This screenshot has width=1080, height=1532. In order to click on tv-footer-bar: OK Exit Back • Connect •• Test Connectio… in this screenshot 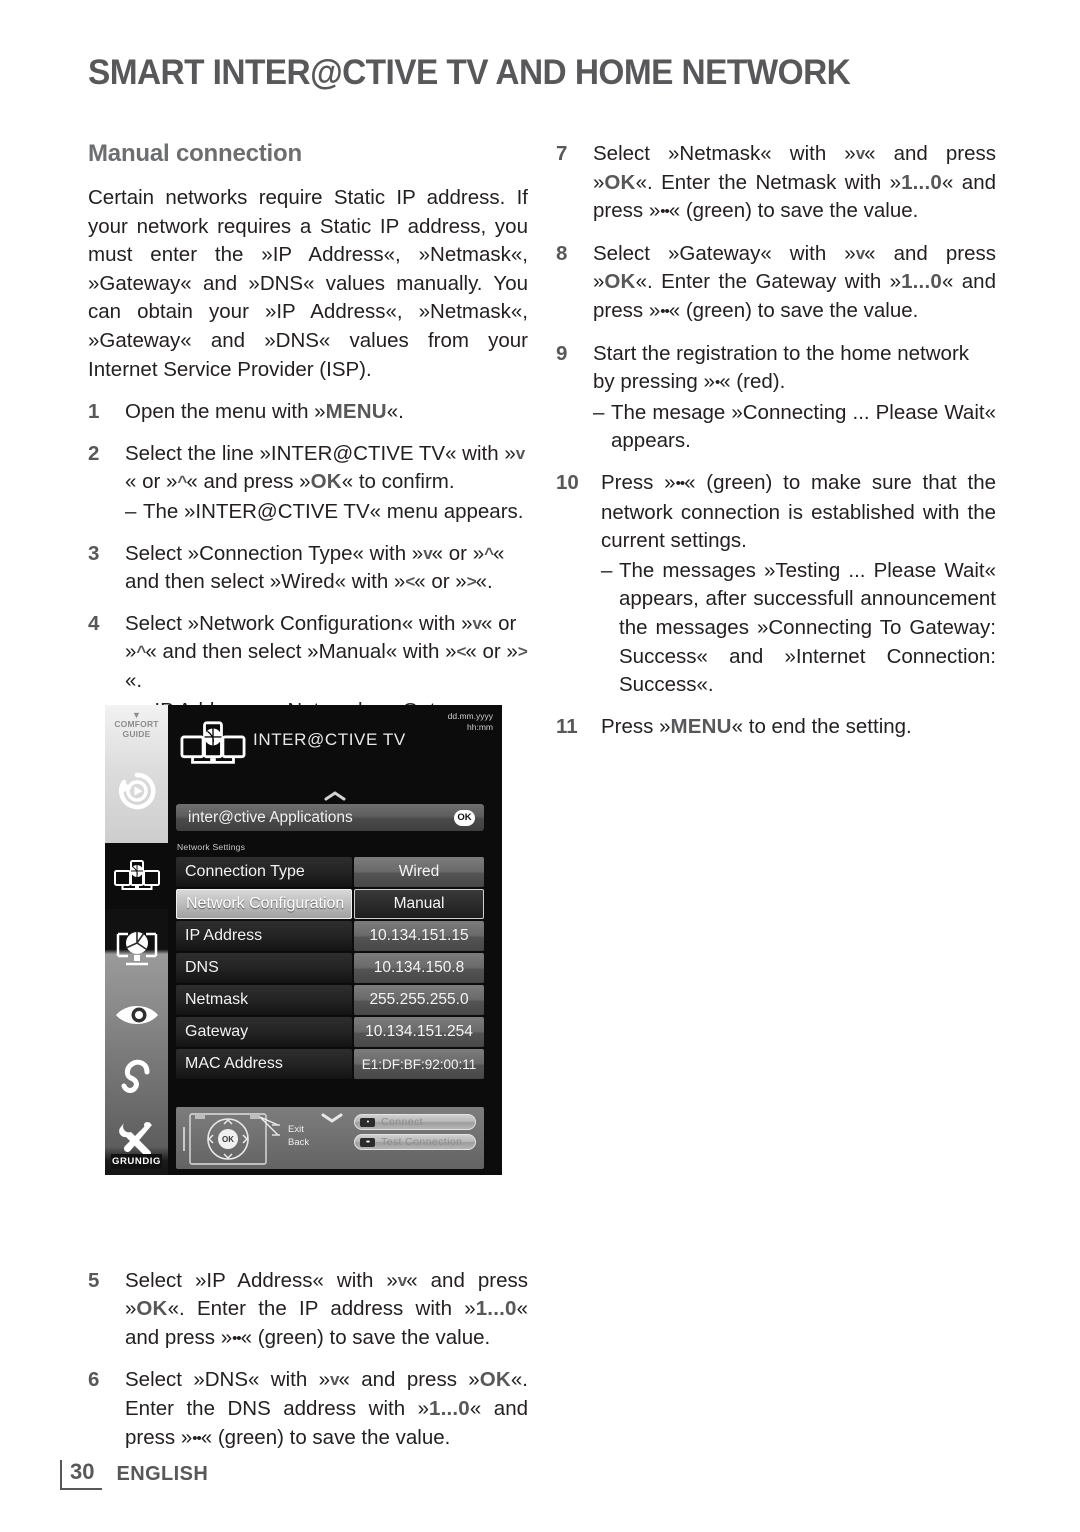, I will do `click(330, 1138)`.